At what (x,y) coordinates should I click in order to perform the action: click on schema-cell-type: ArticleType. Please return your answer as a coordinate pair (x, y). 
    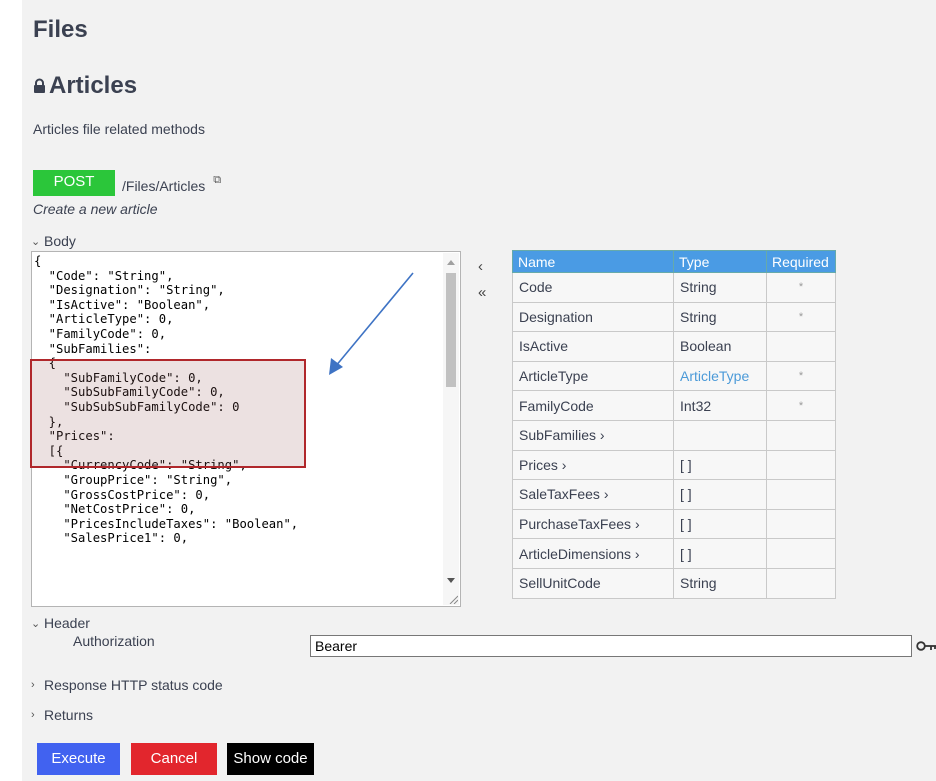
    Looking at the image, I should click on (720, 376).